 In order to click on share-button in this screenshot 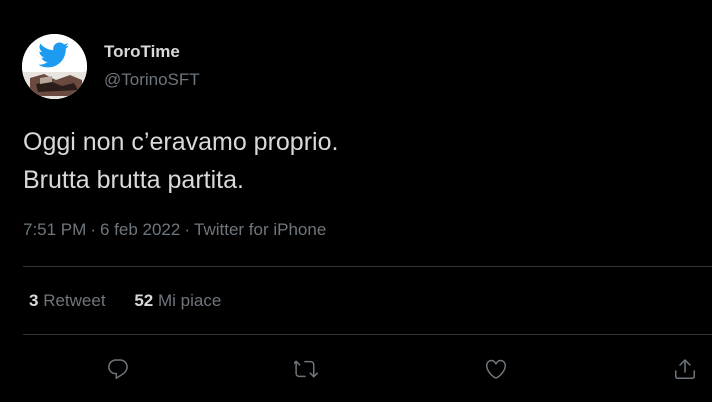, I will do `click(685, 369)`.